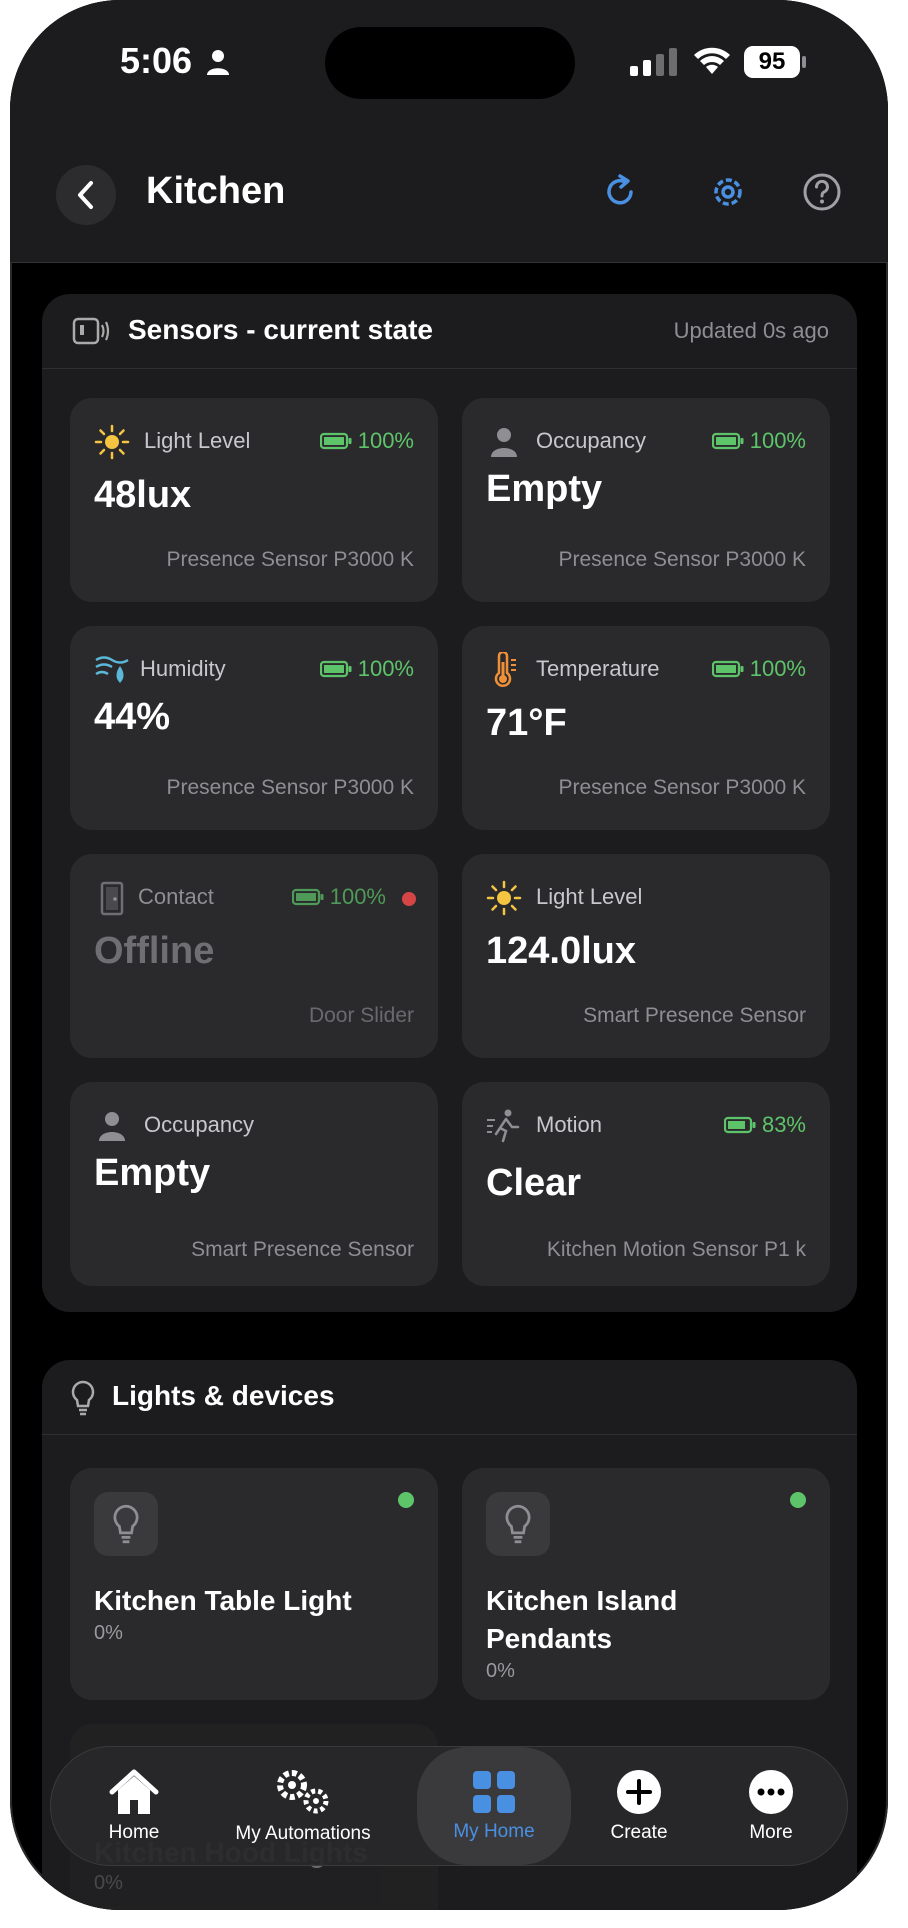  What do you see at coordinates (751, 330) in the screenshot?
I see `updated-label: Updated 0s ago` at bounding box center [751, 330].